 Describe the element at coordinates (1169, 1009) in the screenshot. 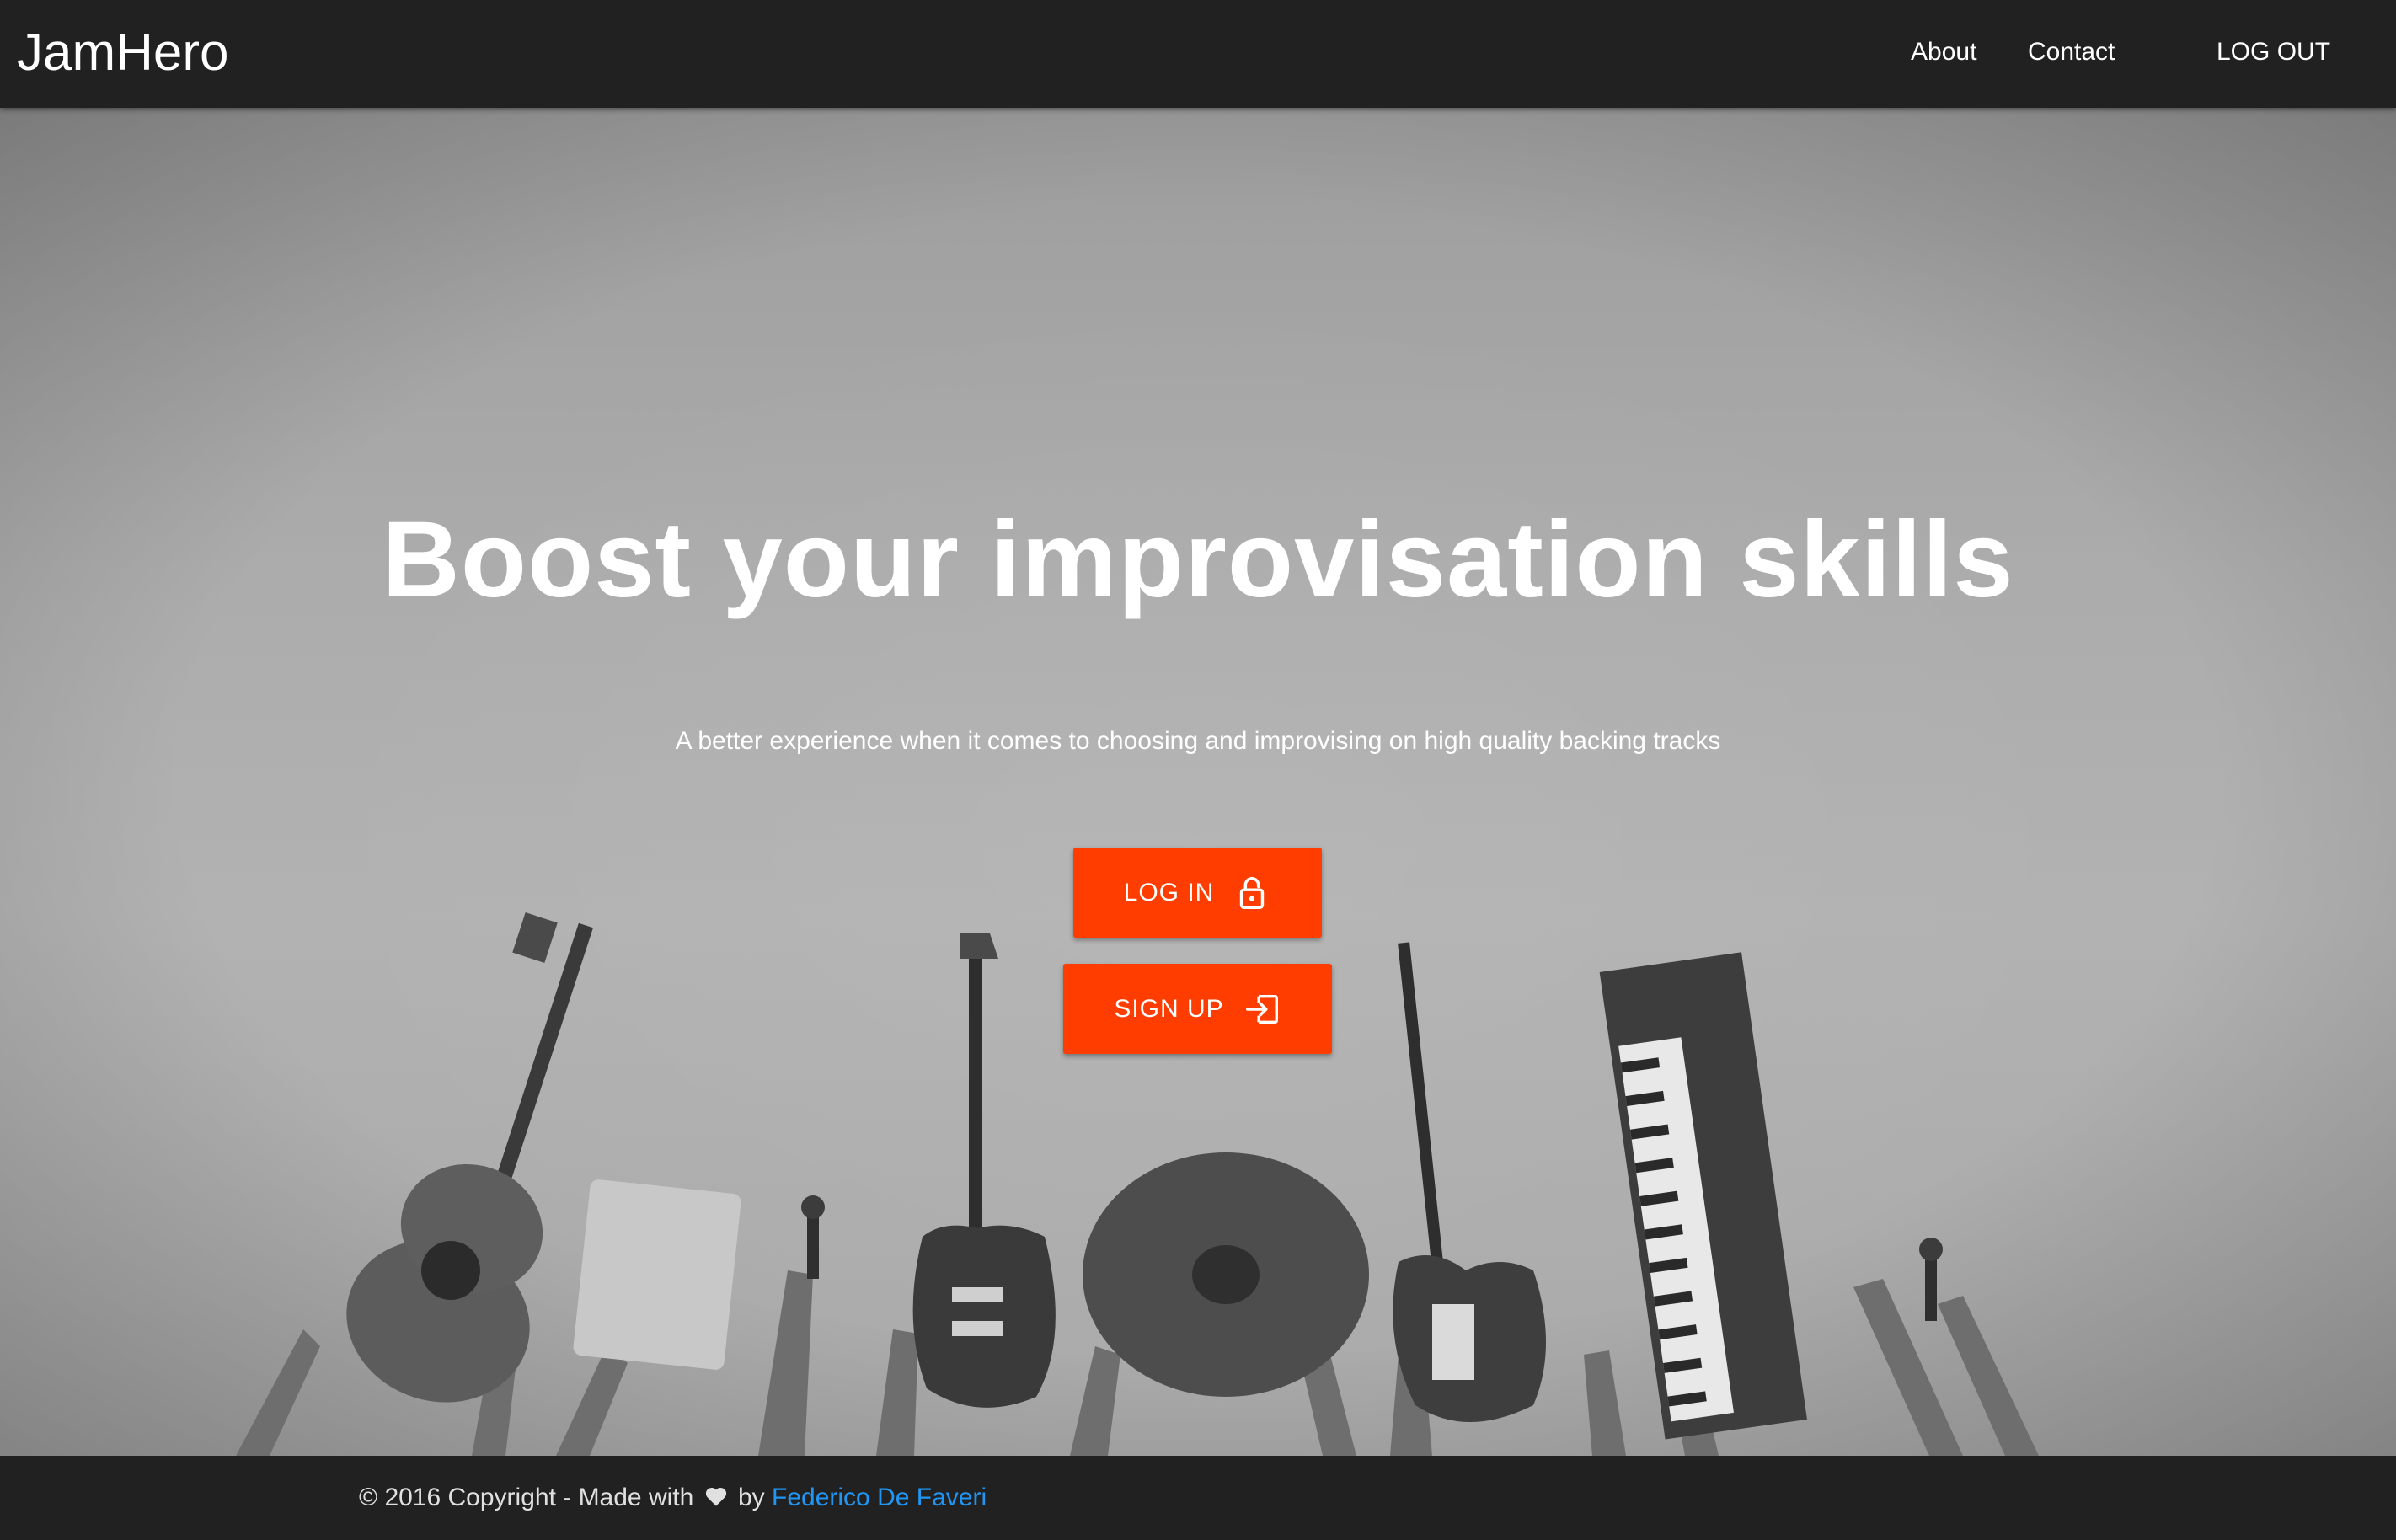

I see `signup-button-label: SIGN UP` at that location.